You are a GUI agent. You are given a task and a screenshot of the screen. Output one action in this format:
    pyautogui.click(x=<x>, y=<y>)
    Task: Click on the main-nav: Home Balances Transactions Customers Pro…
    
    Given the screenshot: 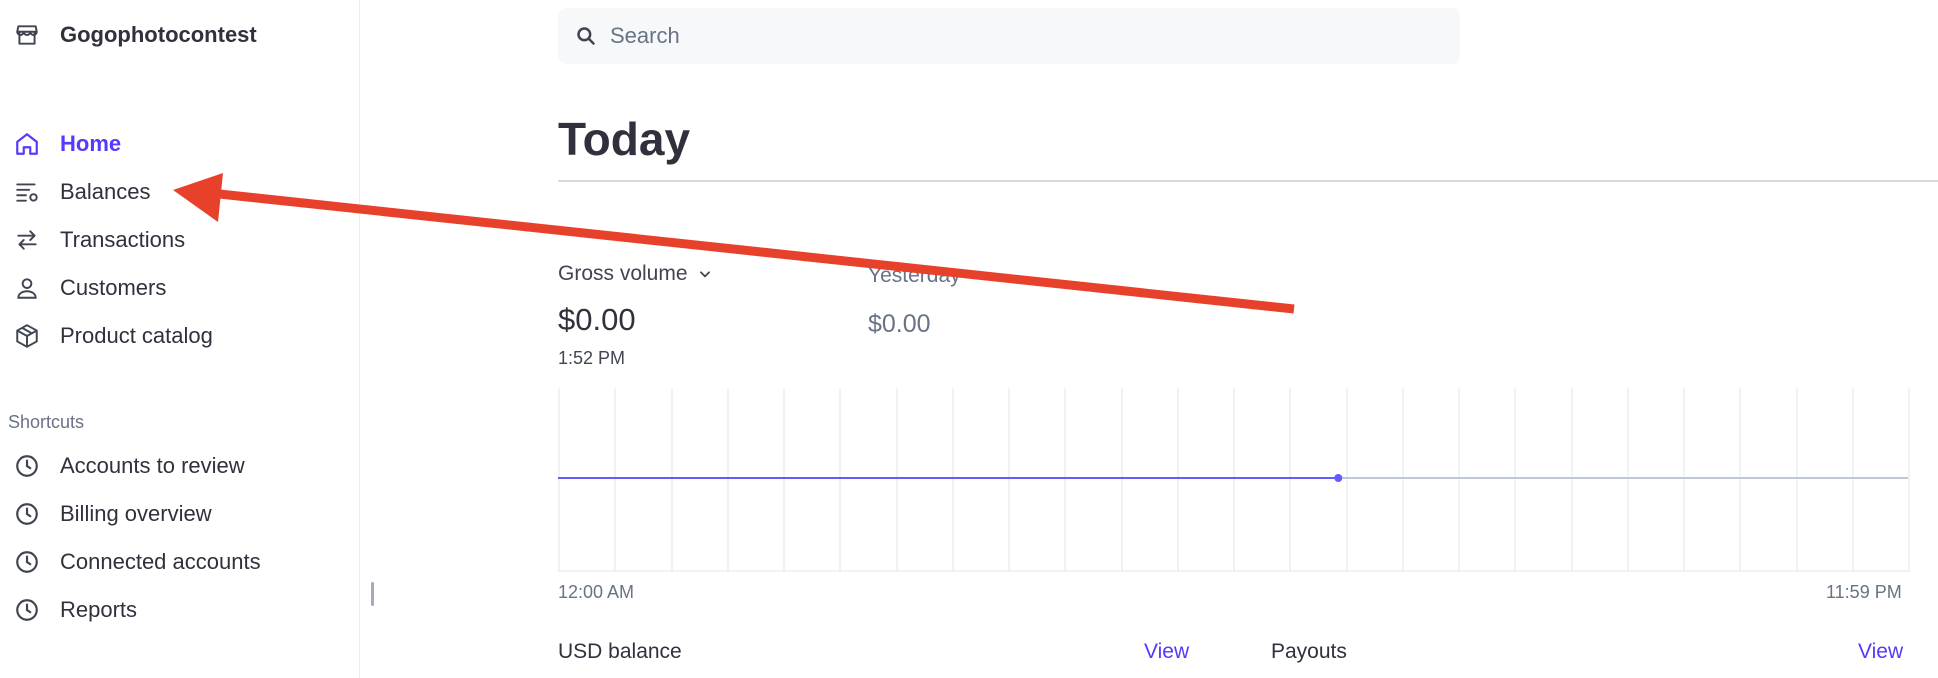 What is the action you would take?
    pyautogui.click(x=113, y=240)
    